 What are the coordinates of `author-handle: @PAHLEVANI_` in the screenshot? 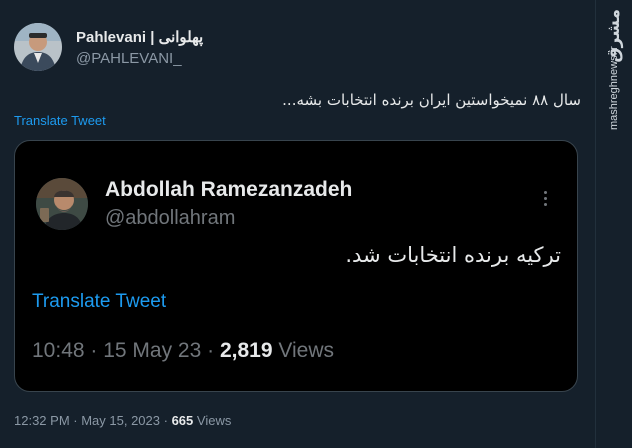 It's located at (139, 58).